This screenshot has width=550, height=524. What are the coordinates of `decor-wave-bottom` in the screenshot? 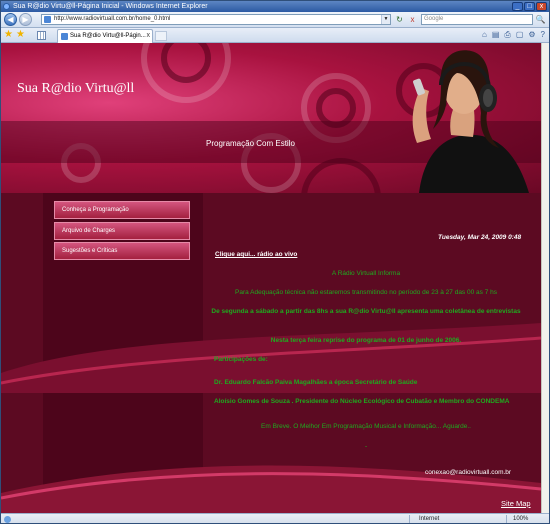 It's located at (271, 489).